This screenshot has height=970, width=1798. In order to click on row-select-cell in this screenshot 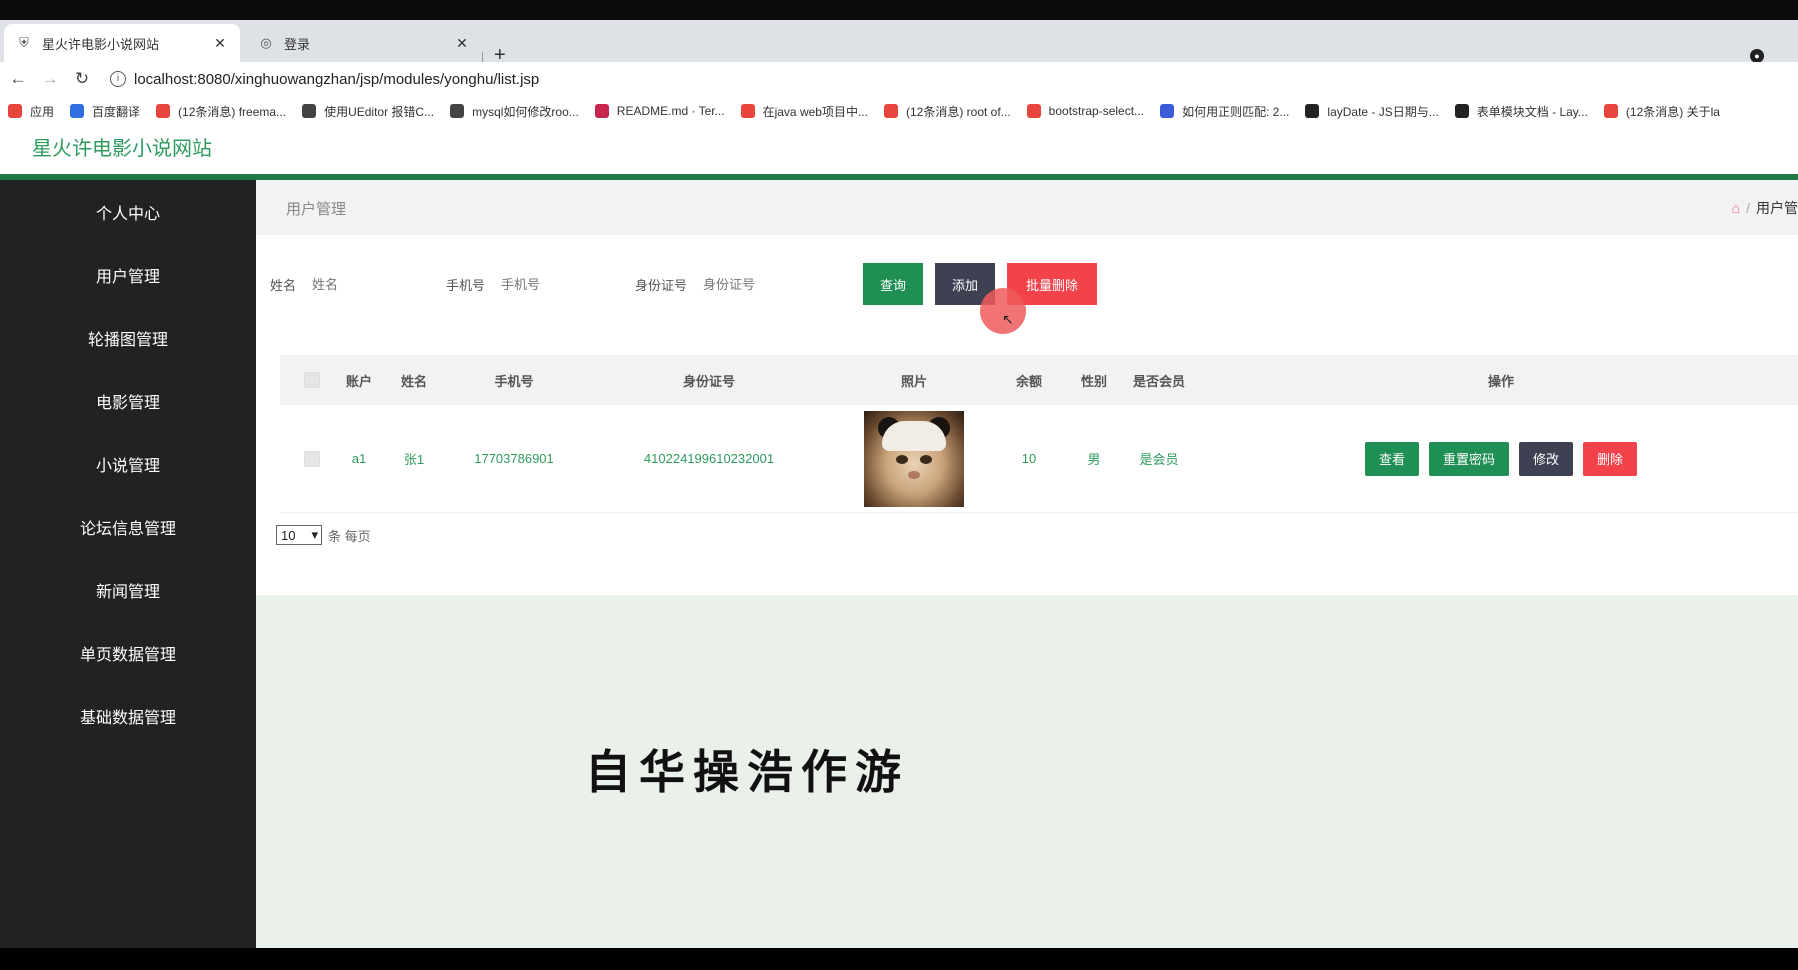, I will do `click(312, 458)`.